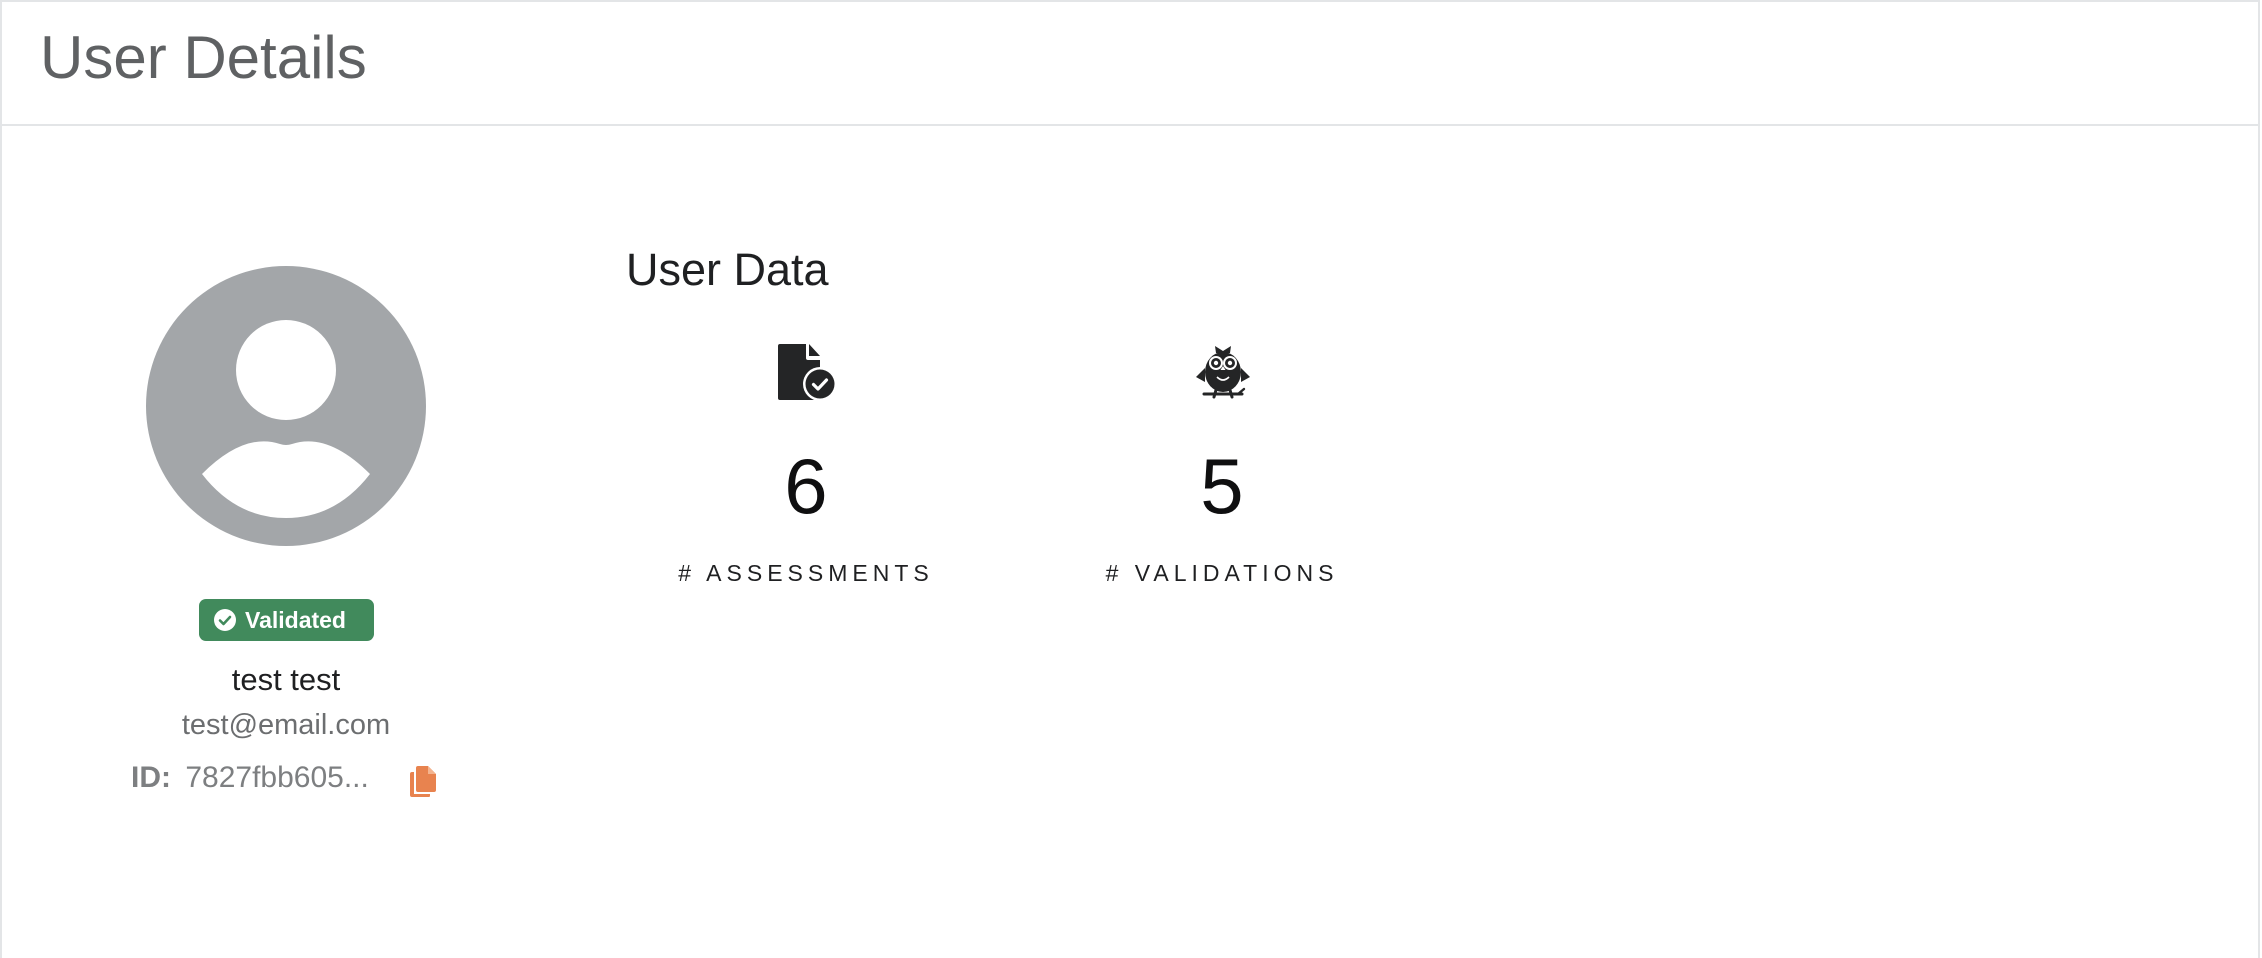 This screenshot has height=958, width=2262. I want to click on file-check-icon, so click(807, 372).